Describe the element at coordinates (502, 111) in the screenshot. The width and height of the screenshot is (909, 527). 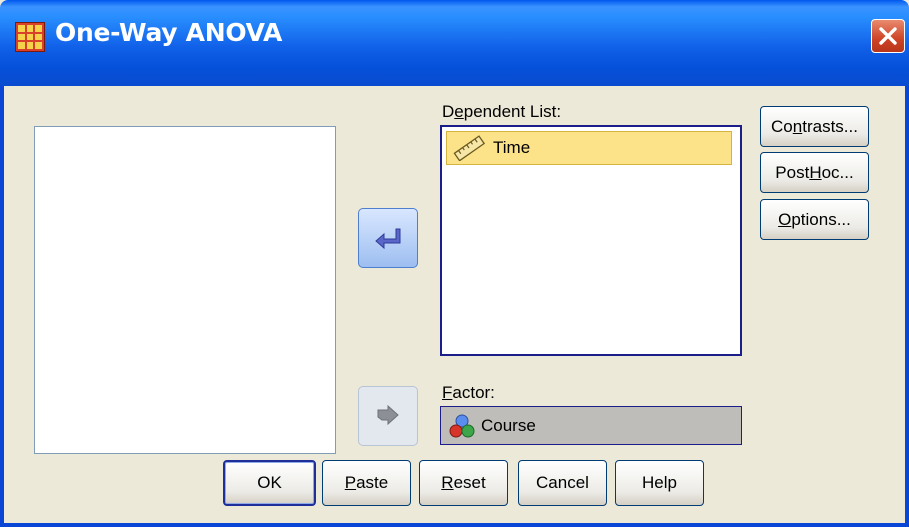
I see `dependent-list-label: Dependent List:` at that location.